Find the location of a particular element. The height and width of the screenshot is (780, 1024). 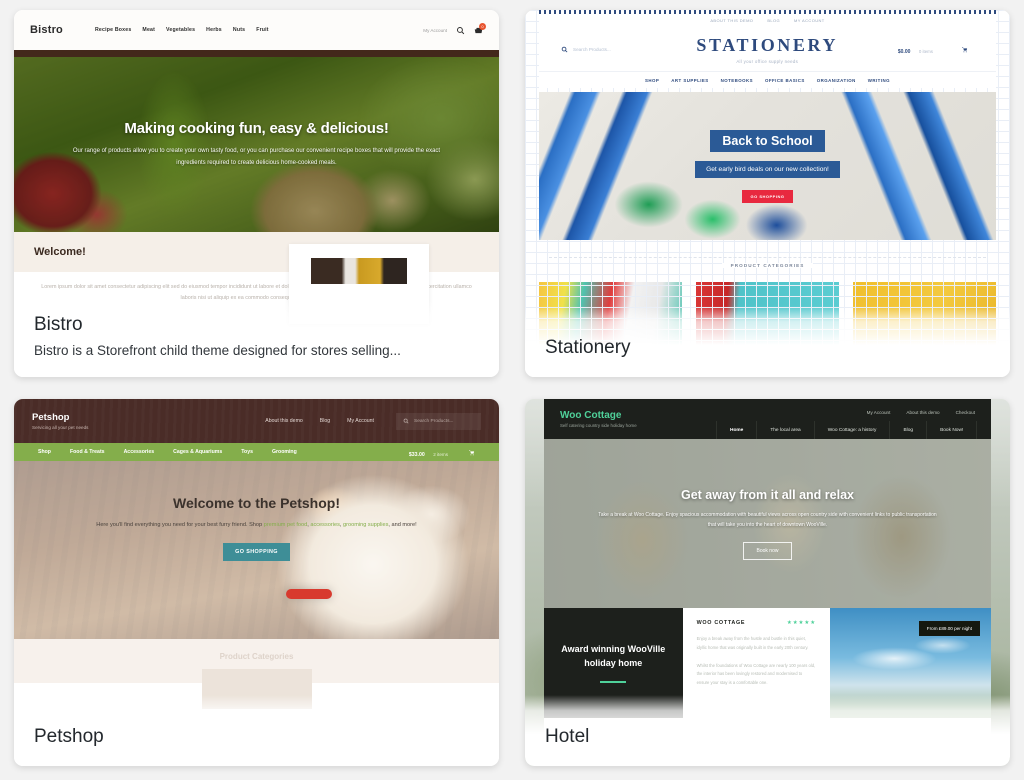

hotel-feature-rule is located at coordinates (613, 682).